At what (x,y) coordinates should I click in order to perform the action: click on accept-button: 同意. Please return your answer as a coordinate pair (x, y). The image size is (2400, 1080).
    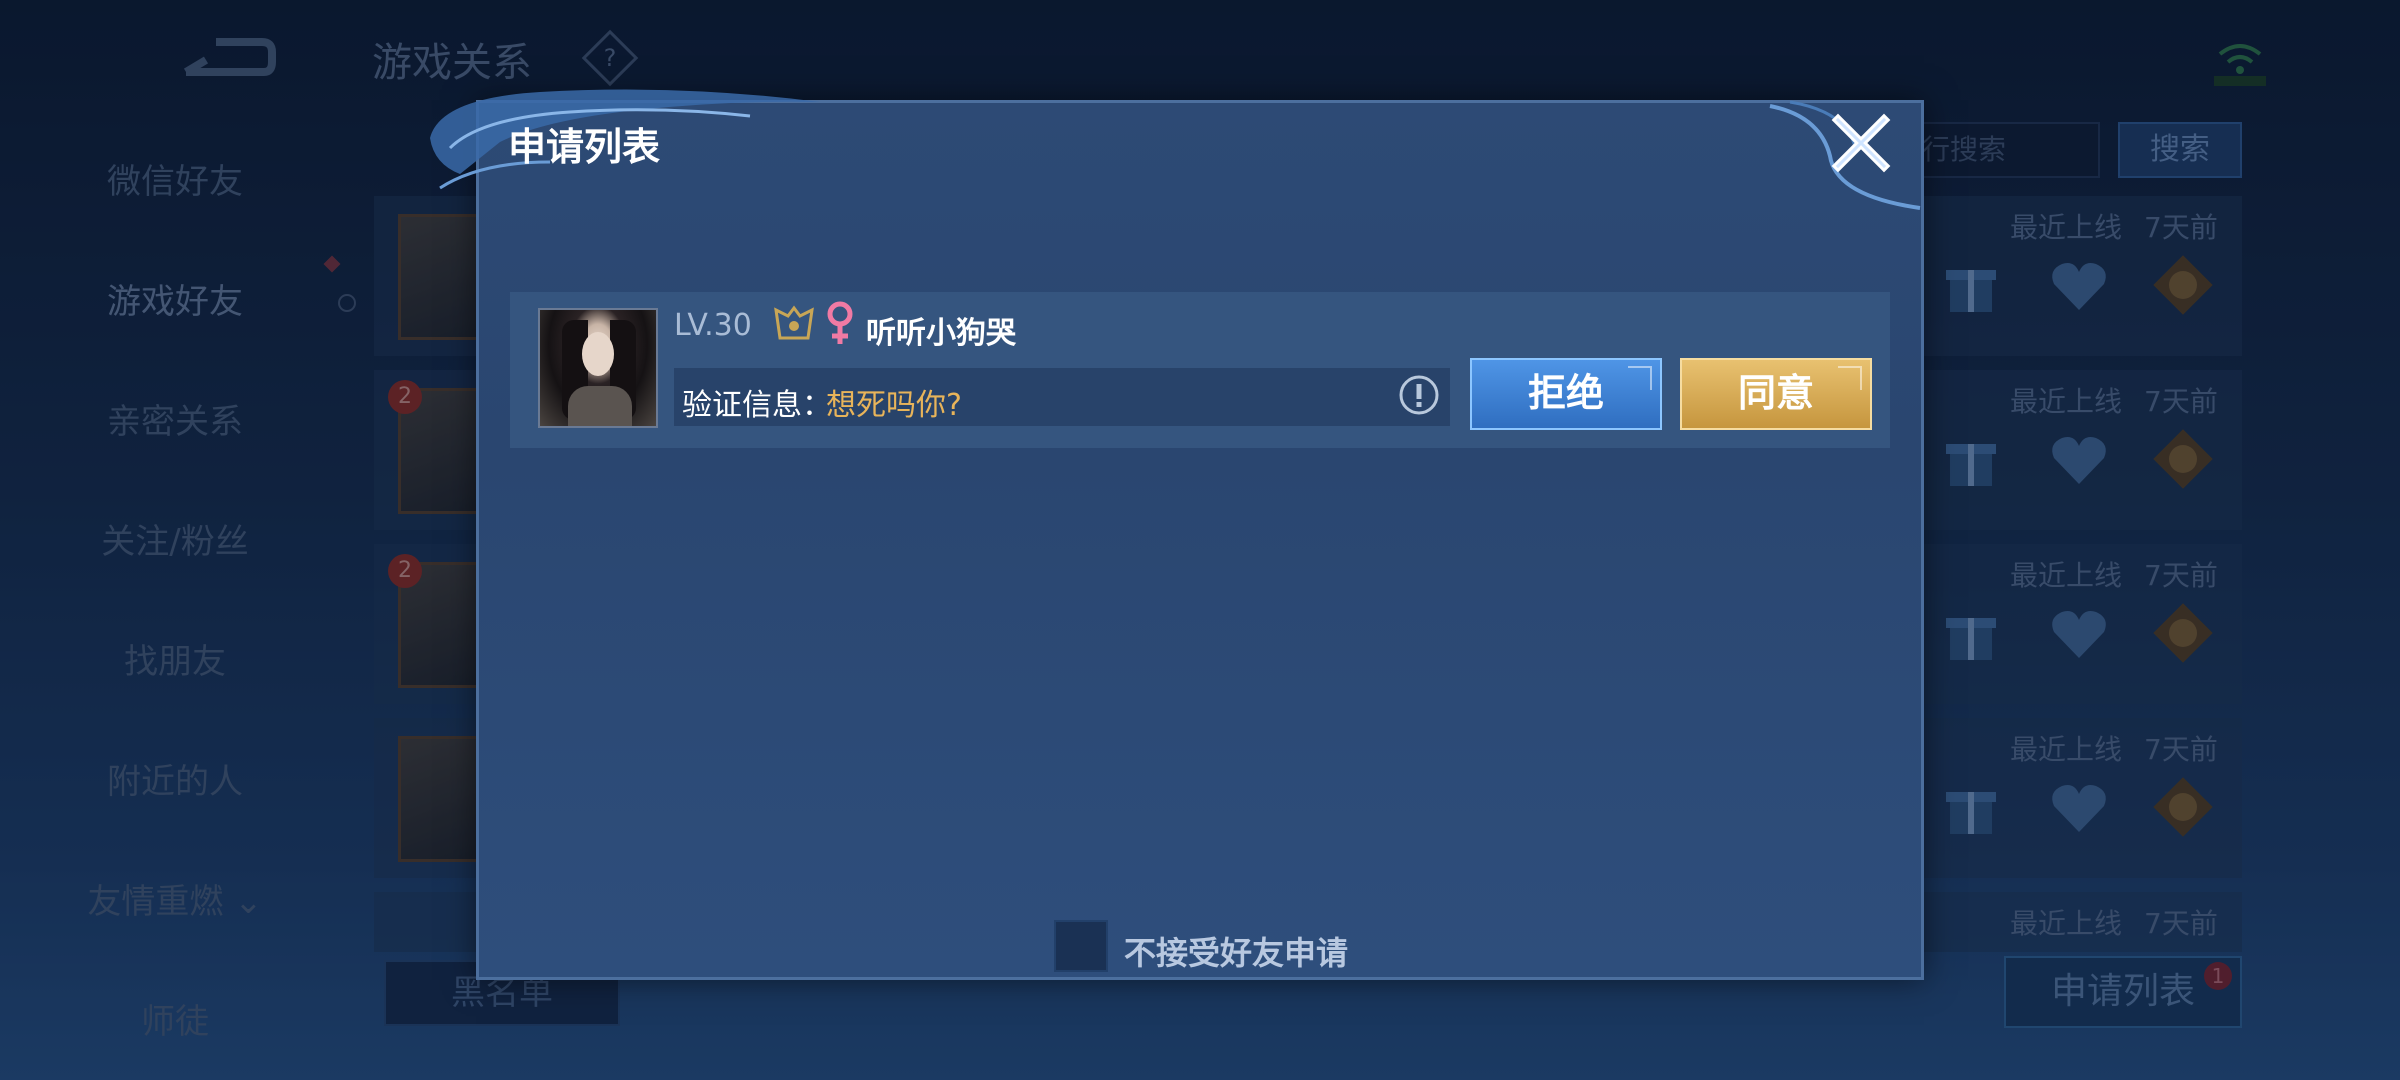
    Looking at the image, I should click on (1776, 394).